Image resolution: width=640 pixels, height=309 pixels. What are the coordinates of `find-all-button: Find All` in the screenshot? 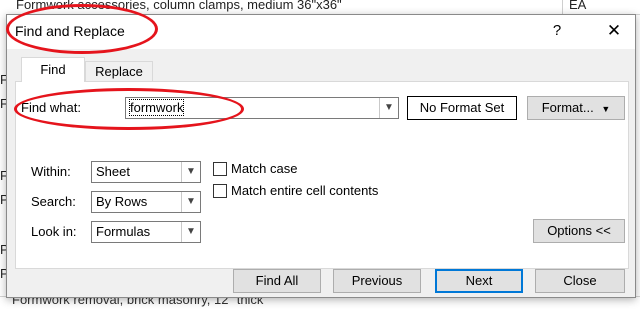 It's located at (277, 281).